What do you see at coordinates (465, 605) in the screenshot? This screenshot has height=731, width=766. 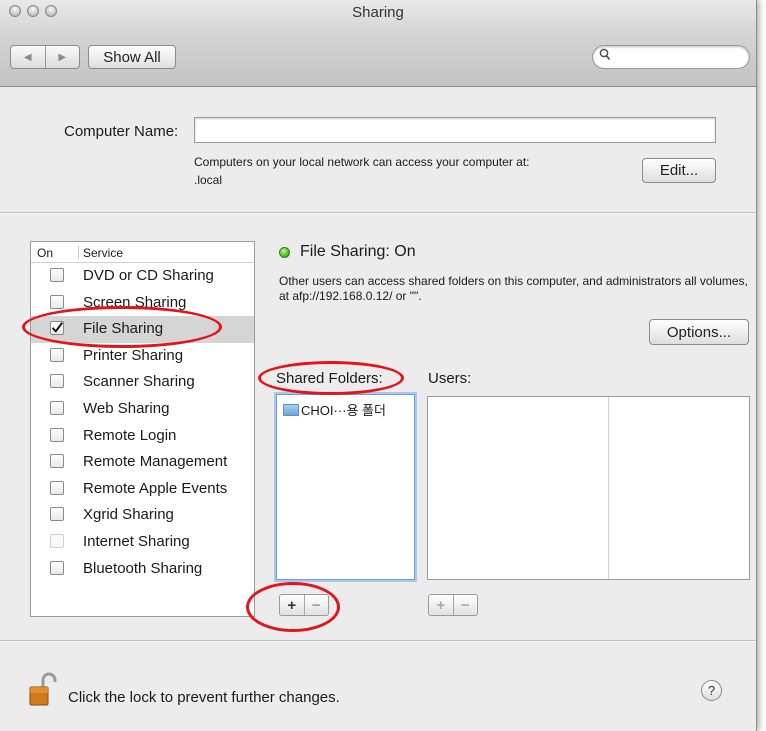 I see `remove-user-button: −` at bounding box center [465, 605].